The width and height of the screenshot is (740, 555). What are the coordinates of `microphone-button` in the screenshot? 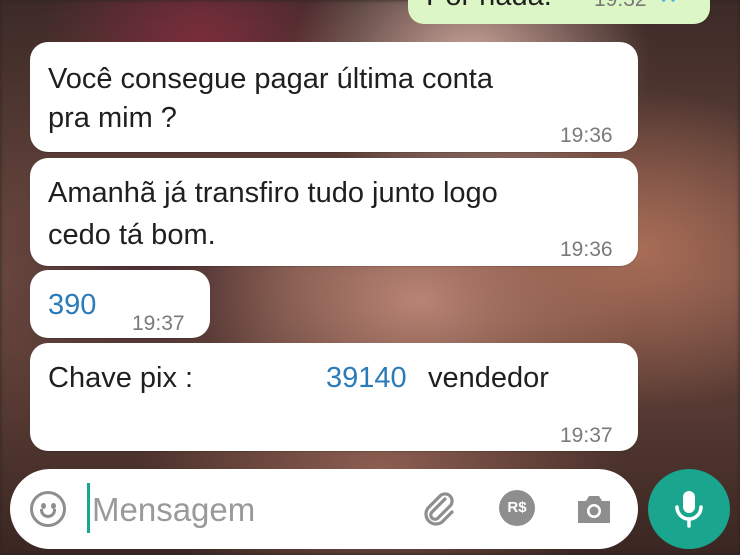 It's located at (689, 509).